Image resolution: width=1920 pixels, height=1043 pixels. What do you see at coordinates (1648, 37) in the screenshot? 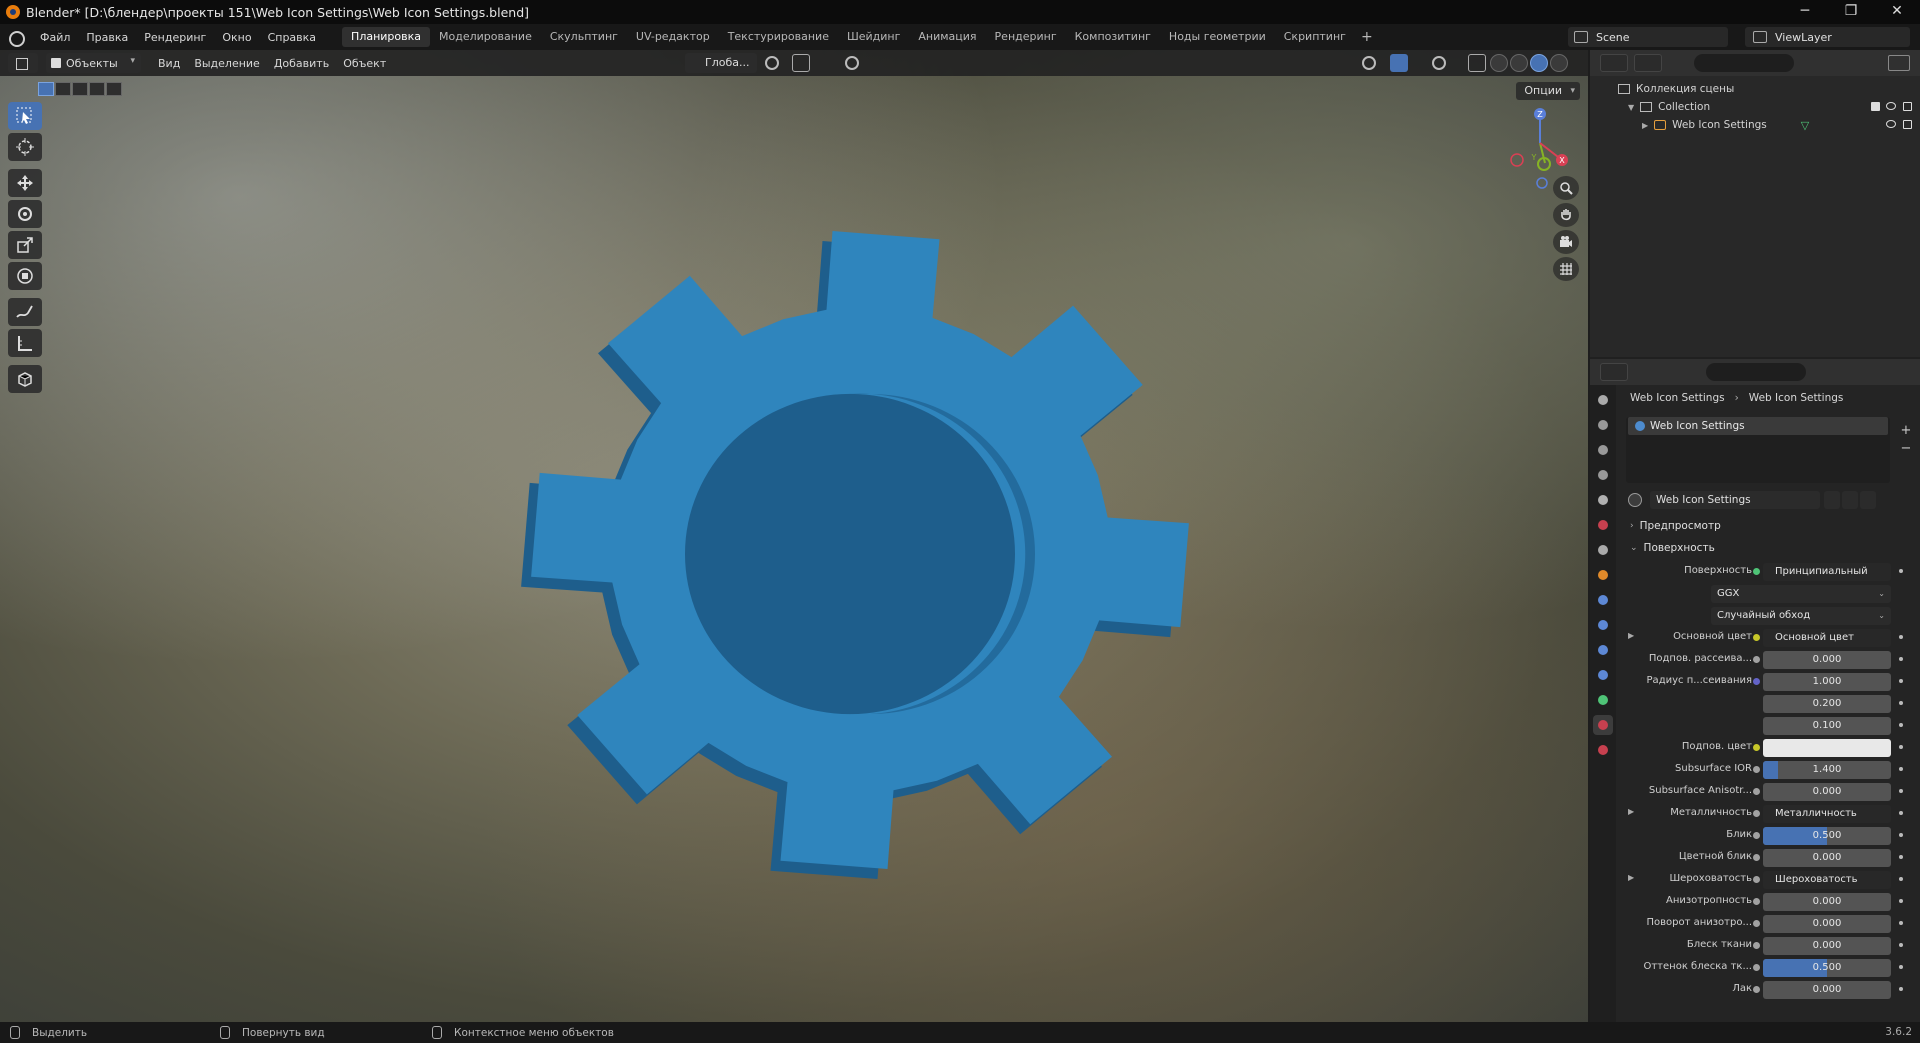
I see `scene-selector: Scene` at bounding box center [1648, 37].